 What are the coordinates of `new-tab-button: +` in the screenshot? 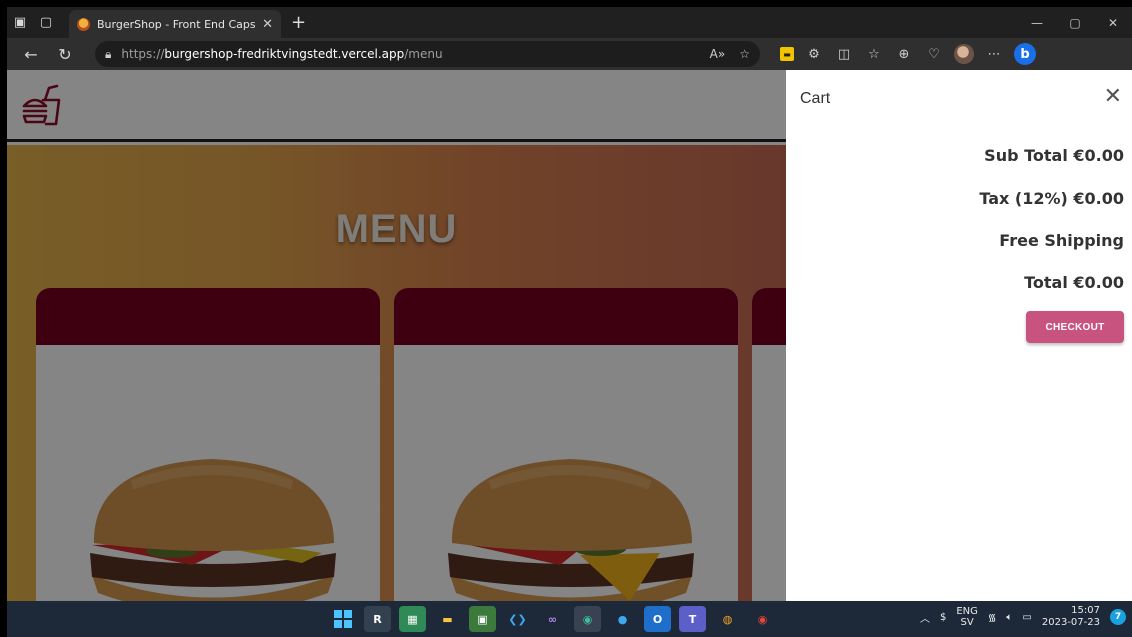 It's located at (298, 22).